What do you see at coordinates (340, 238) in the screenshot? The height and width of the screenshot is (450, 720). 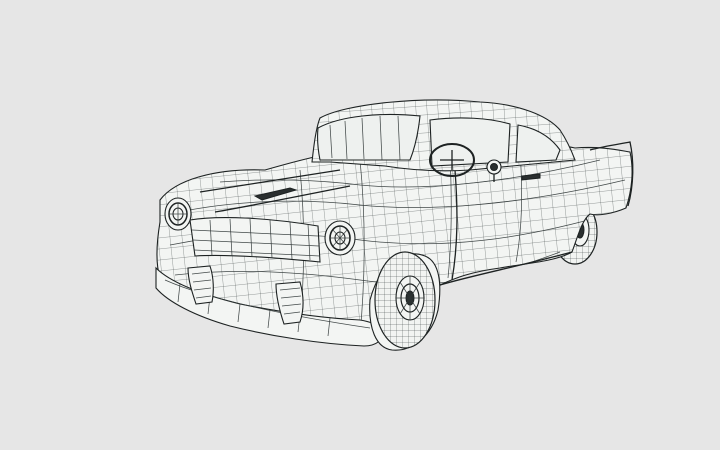 I see `right-headlight` at bounding box center [340, 238].